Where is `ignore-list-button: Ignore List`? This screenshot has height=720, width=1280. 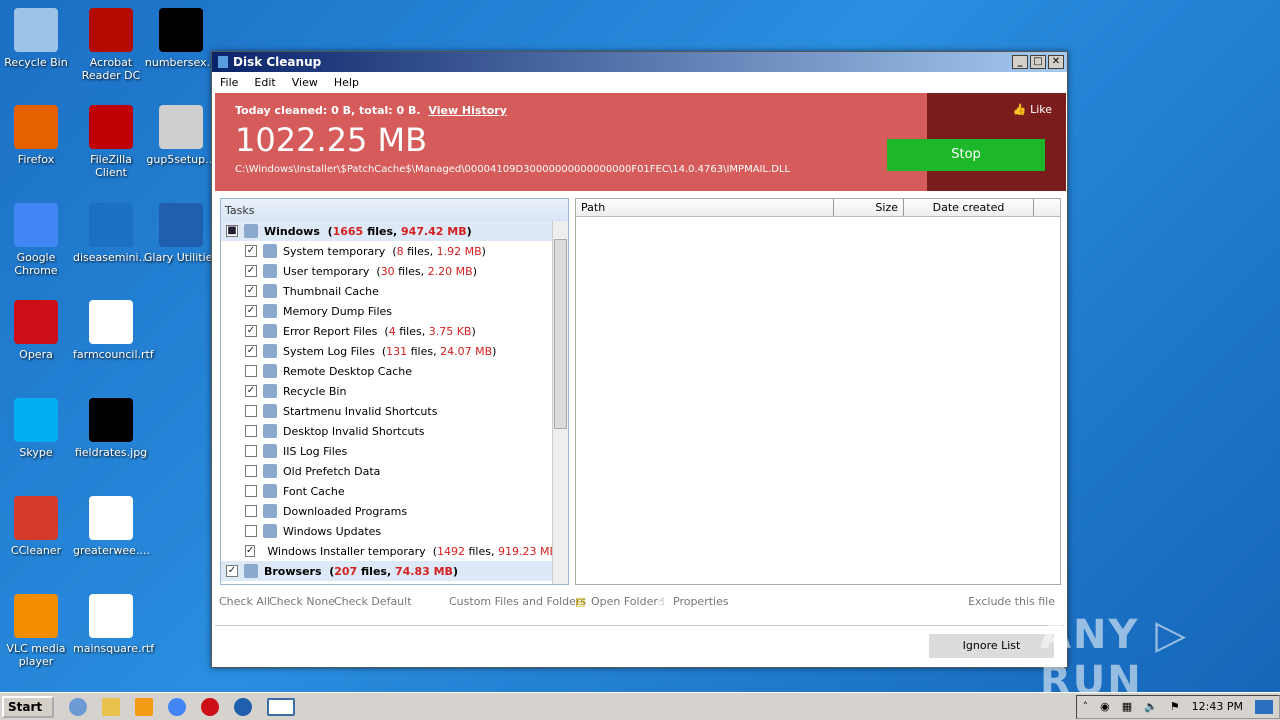
ignore-list-button: Ignore List is located at coordinates (991, 646).